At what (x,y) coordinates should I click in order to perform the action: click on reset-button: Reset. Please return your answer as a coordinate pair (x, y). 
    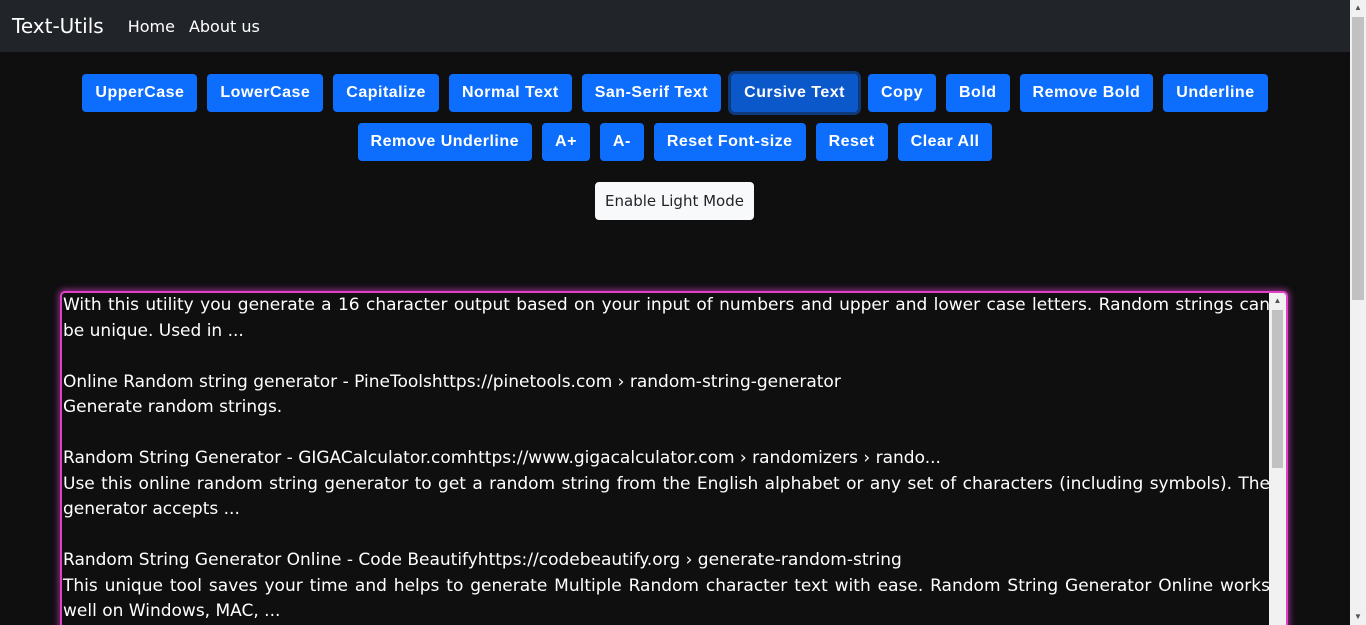
    Looking at the image, I should click on (851, 142).